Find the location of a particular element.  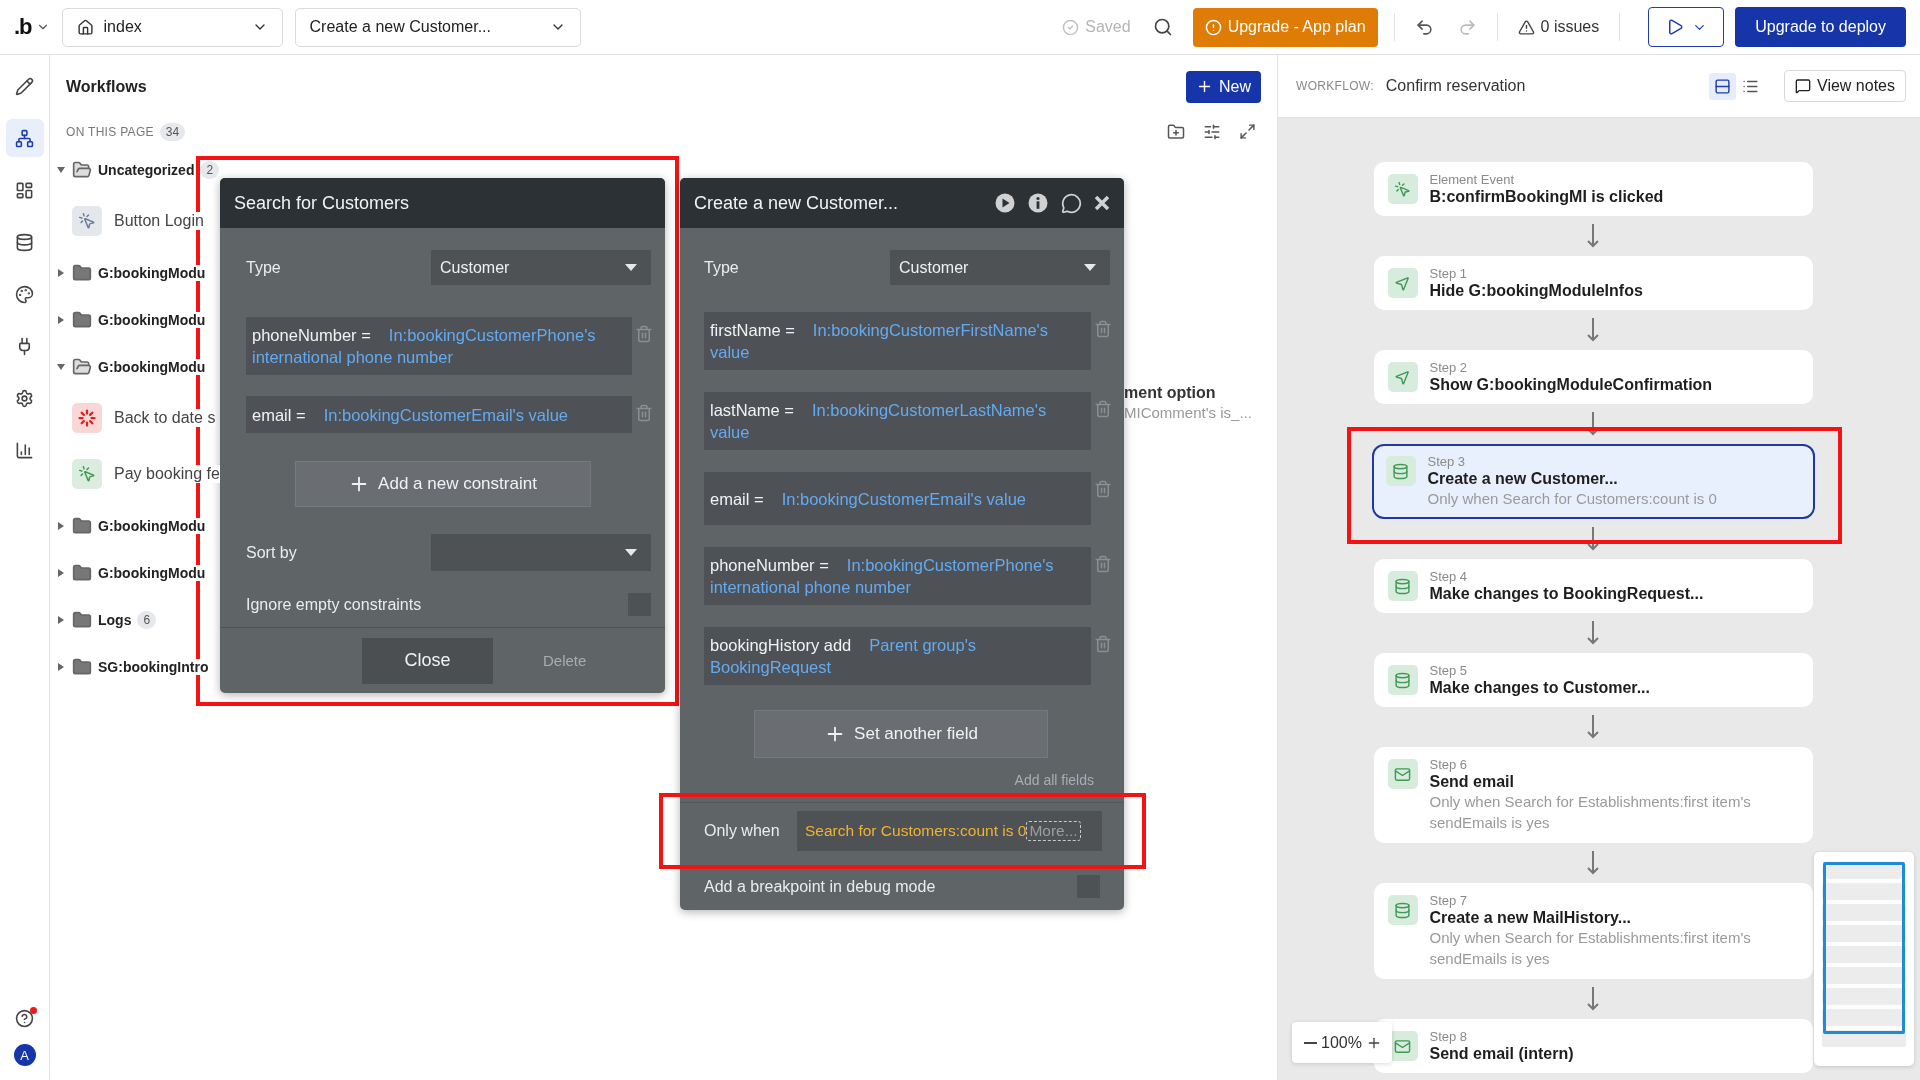

zoom-level: 100% is located at coordinates (1341, 1042).